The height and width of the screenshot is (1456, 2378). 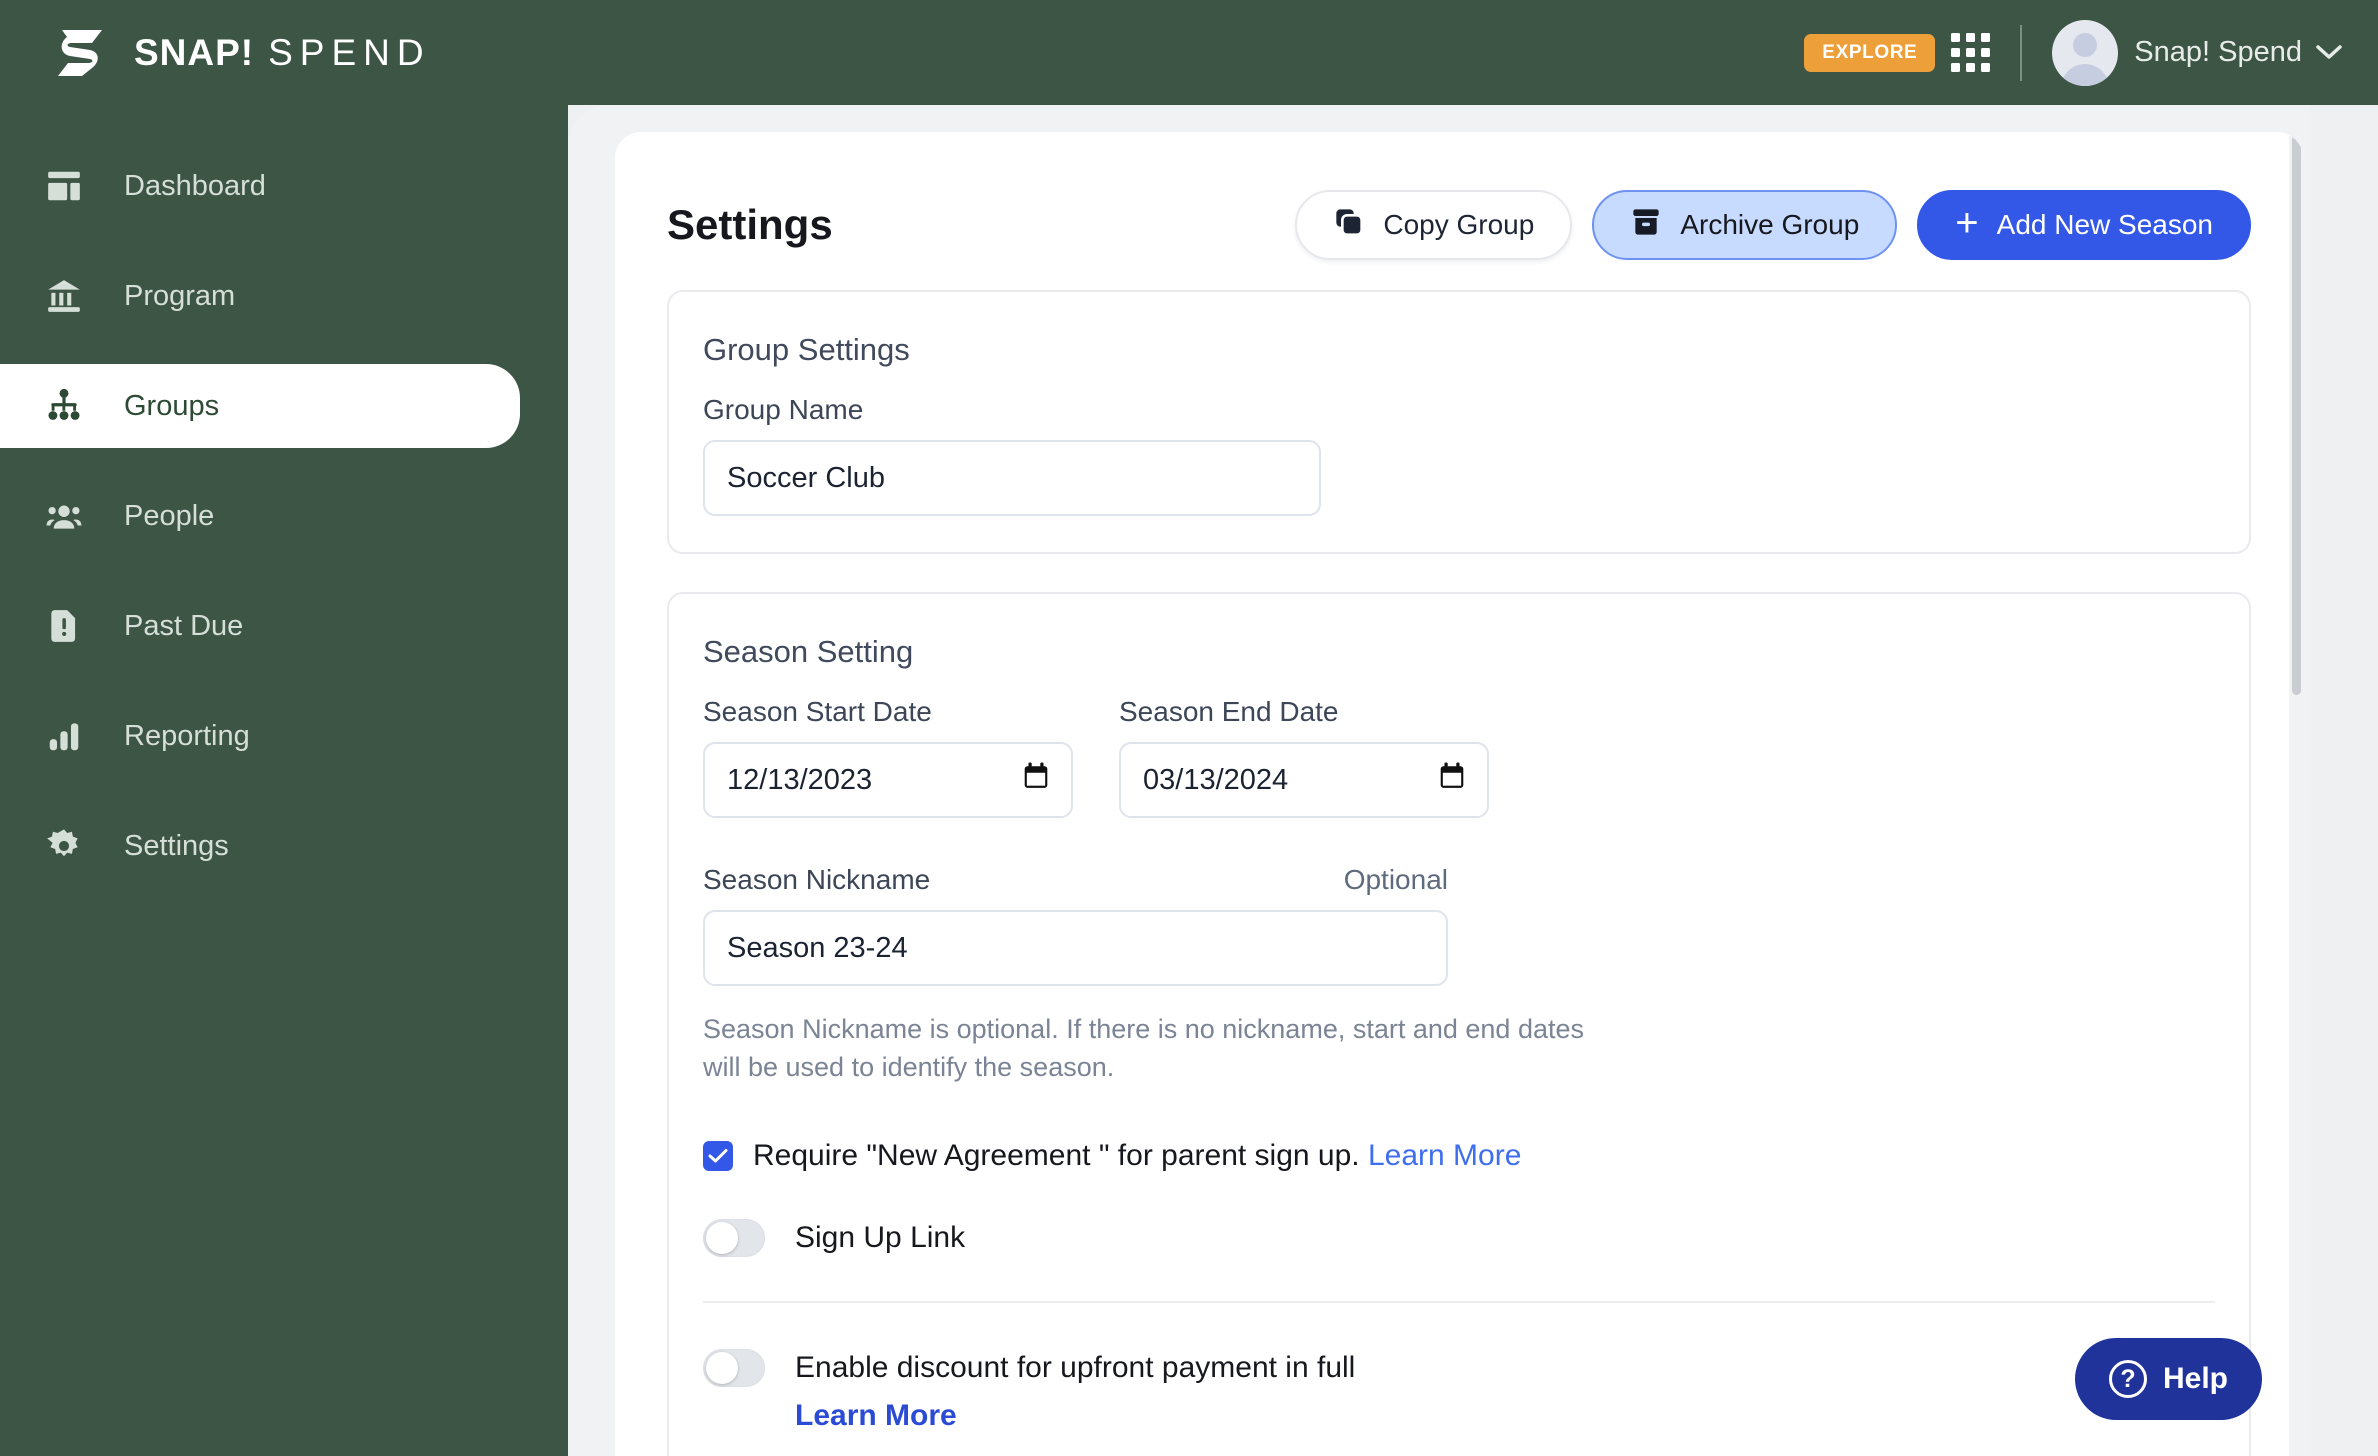 What do you see at coordinates (1075, 887) in the screenshot?
I see `season-nickname-header: Season Nickname Optional` at bounding box center [1075, 887].